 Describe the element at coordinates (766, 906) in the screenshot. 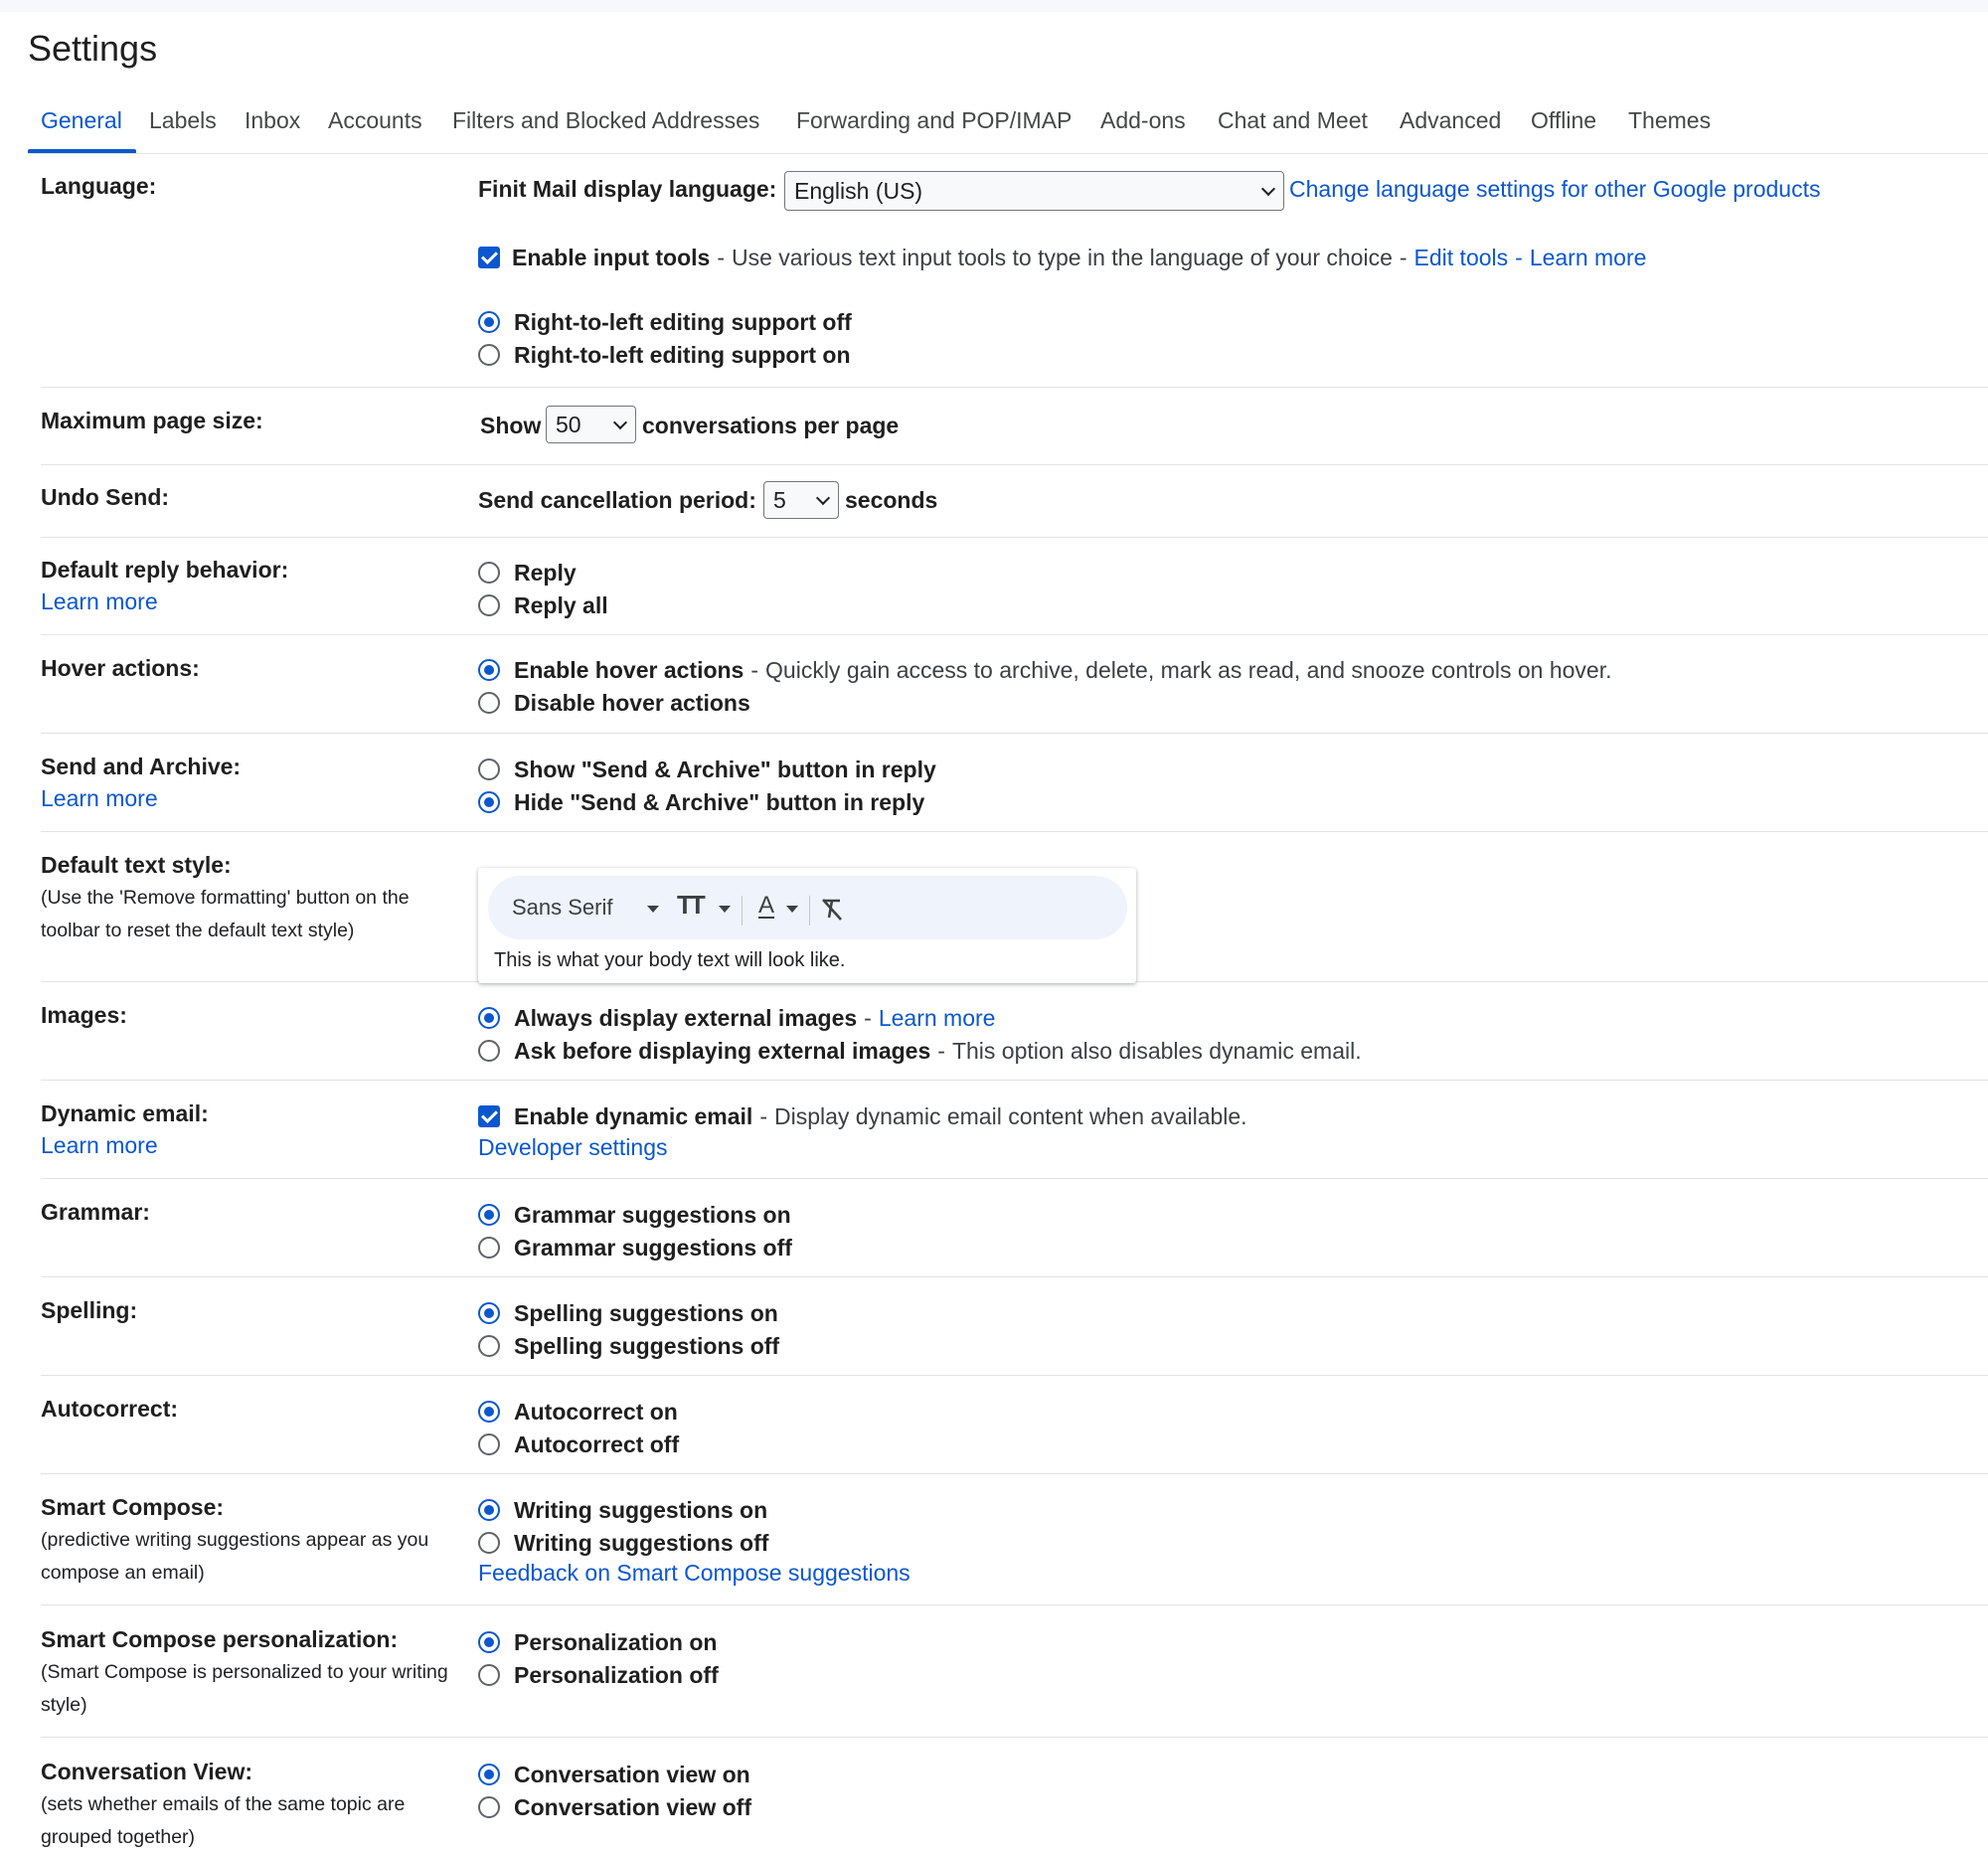

I see `text-color-icon: A` at that location.